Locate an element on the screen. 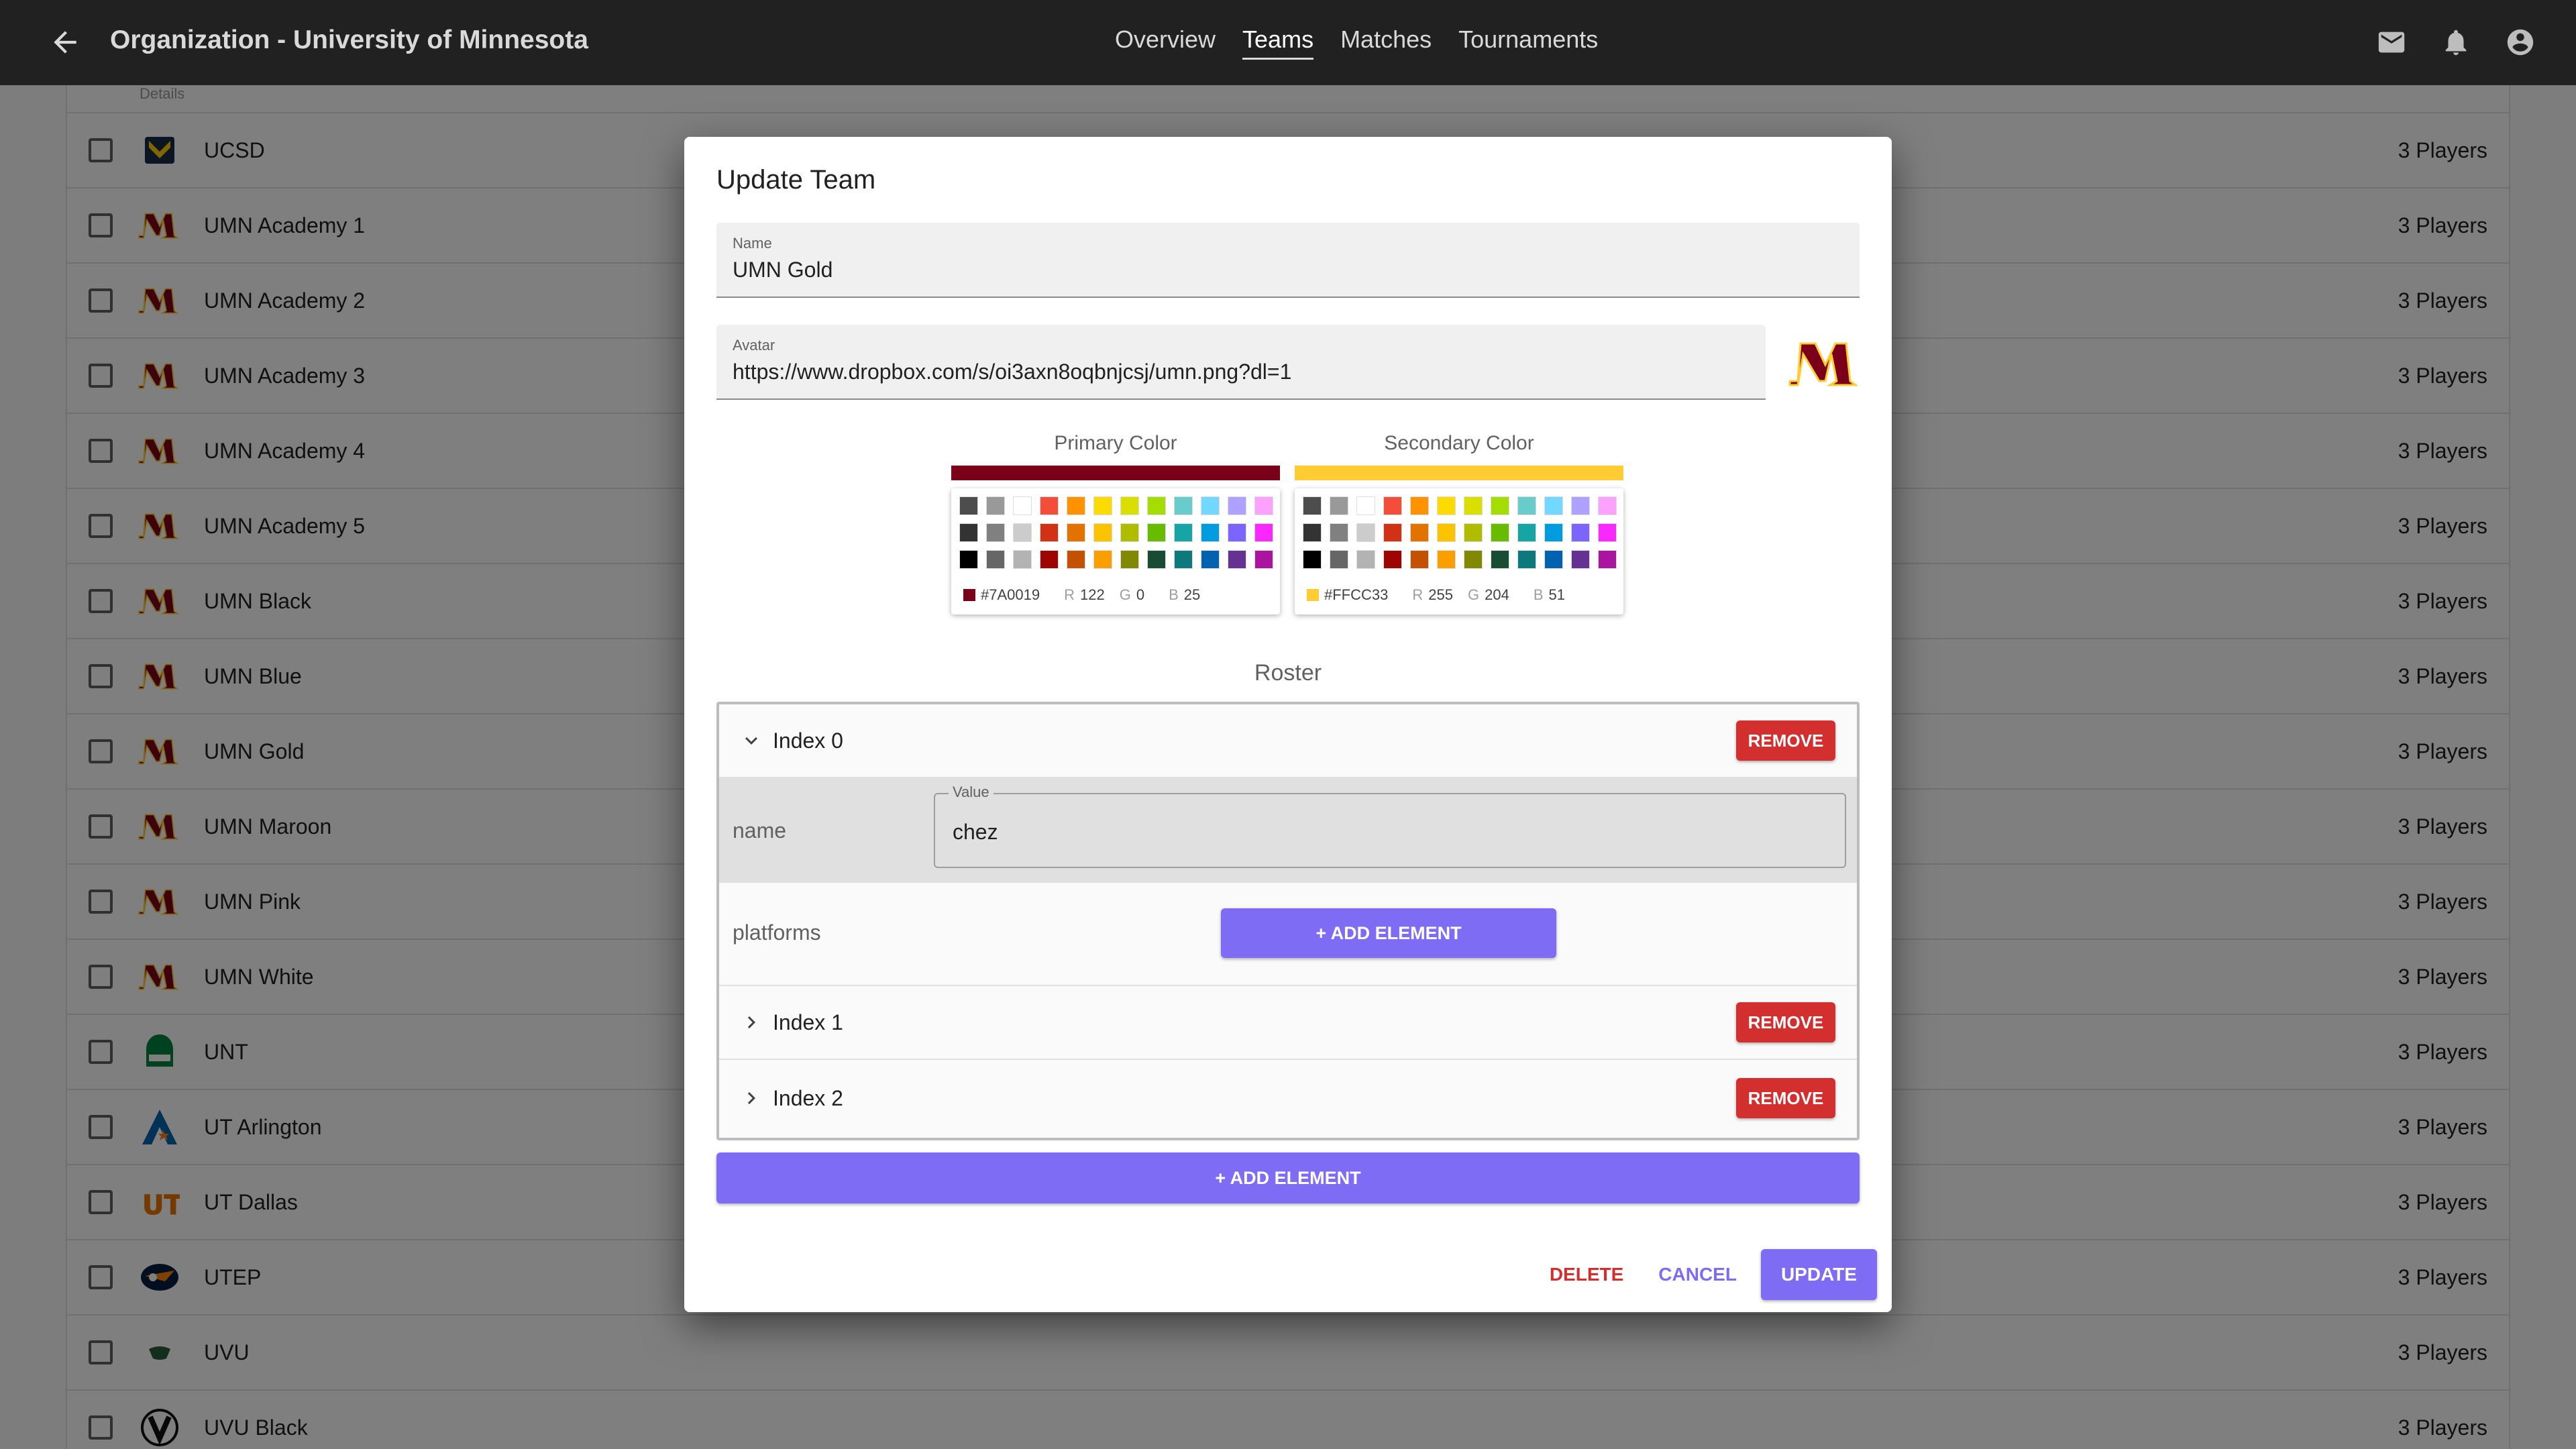 This screenshot has height=1449, width=2576. mail-icon is located at coordinates (2391, 42).